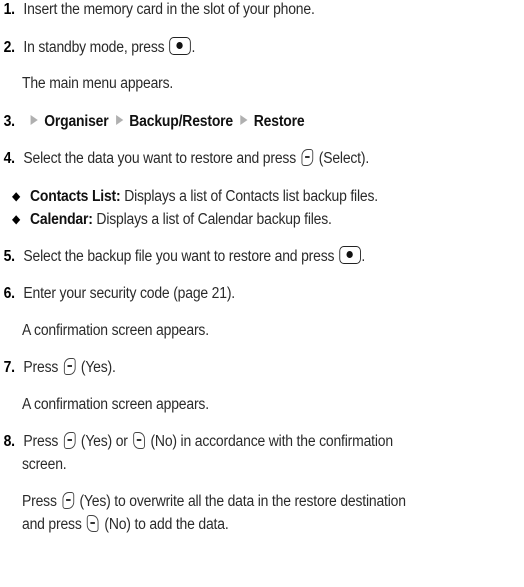  Describe the element at coordinates (181, 121) in the screenshot. I see `menu-path-item: Backup/Restore` at that location.